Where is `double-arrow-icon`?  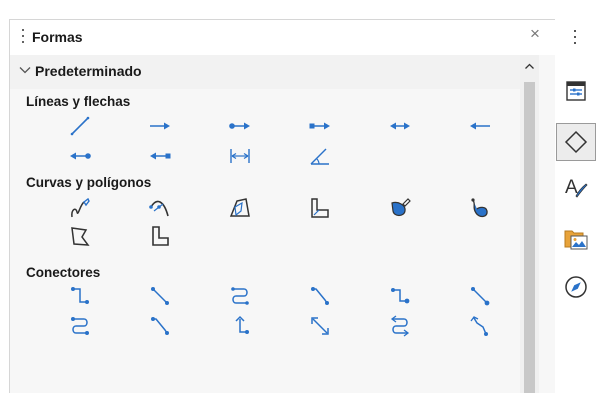 double-arrow-icon is located at coordinates (400, 126).